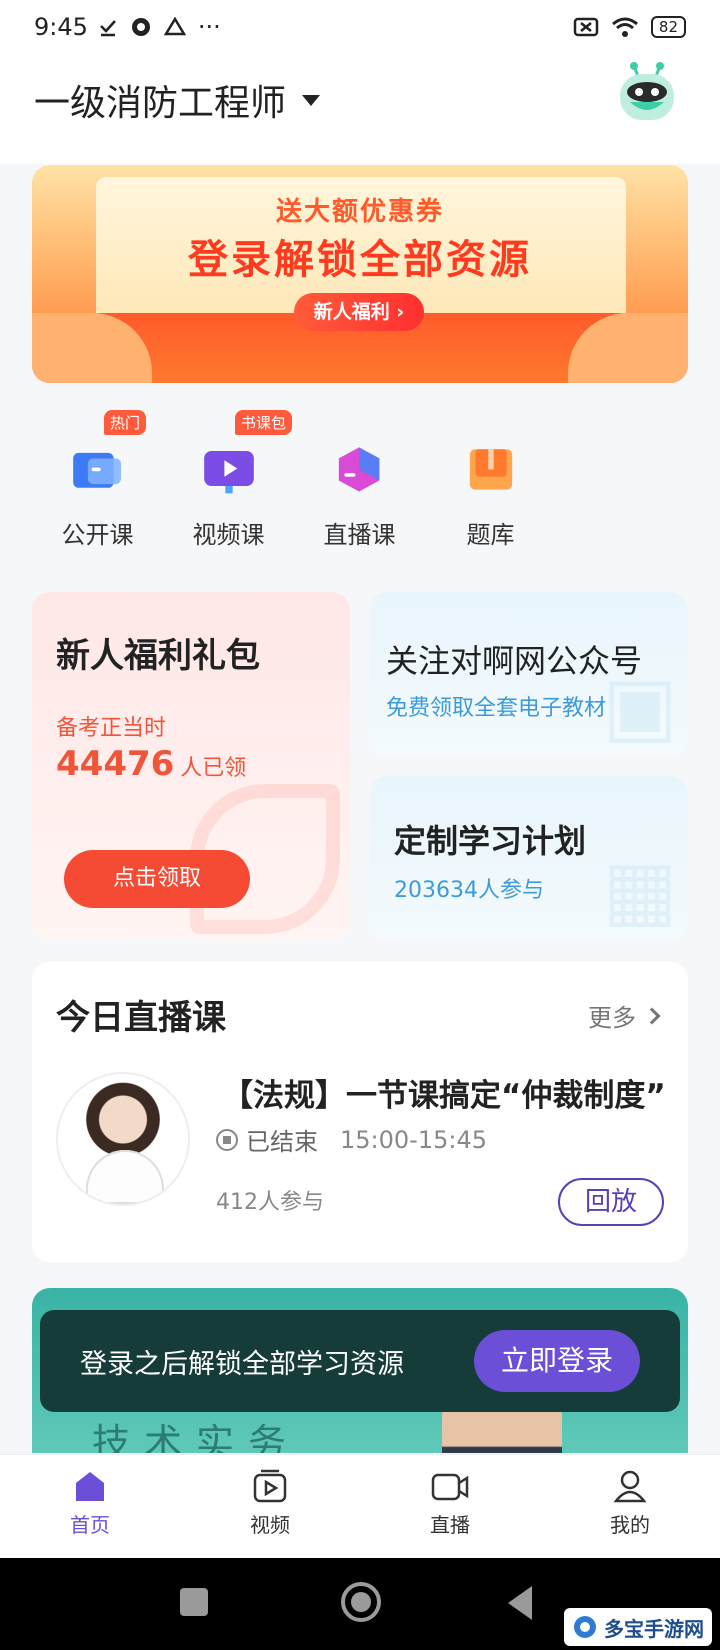 The width and height of the screenshot is (720, 1650). What do you see at coordinates (157, 879) in the screenshot?
I see `claim-button: 点击领取` at bounding box center [157, 879].